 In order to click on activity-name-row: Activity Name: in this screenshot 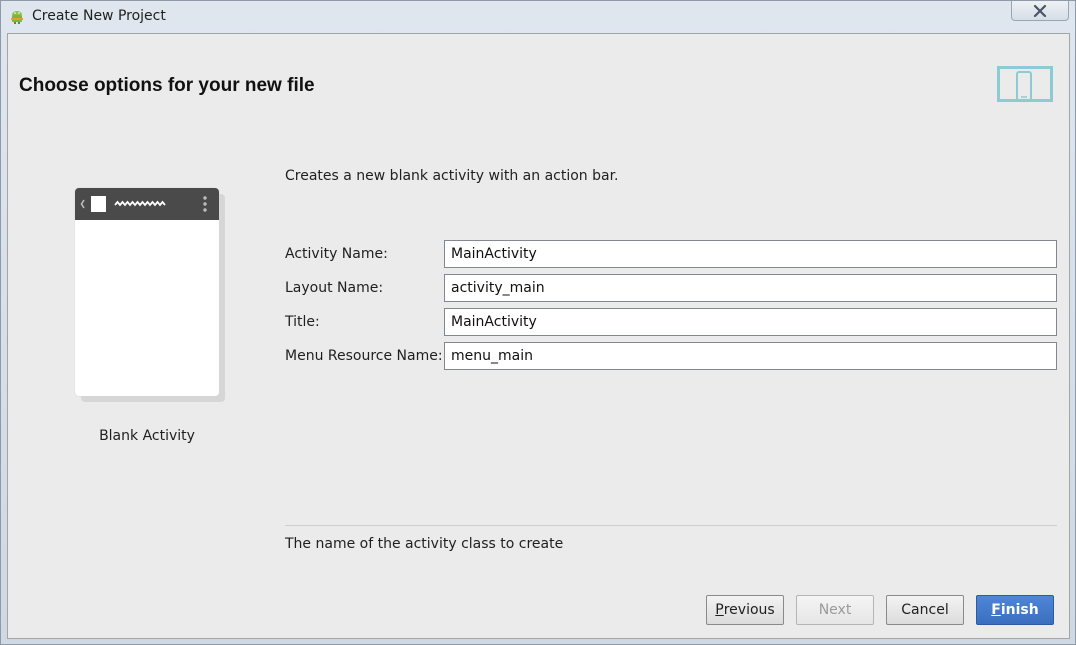, I will do `click(671, 254)`.